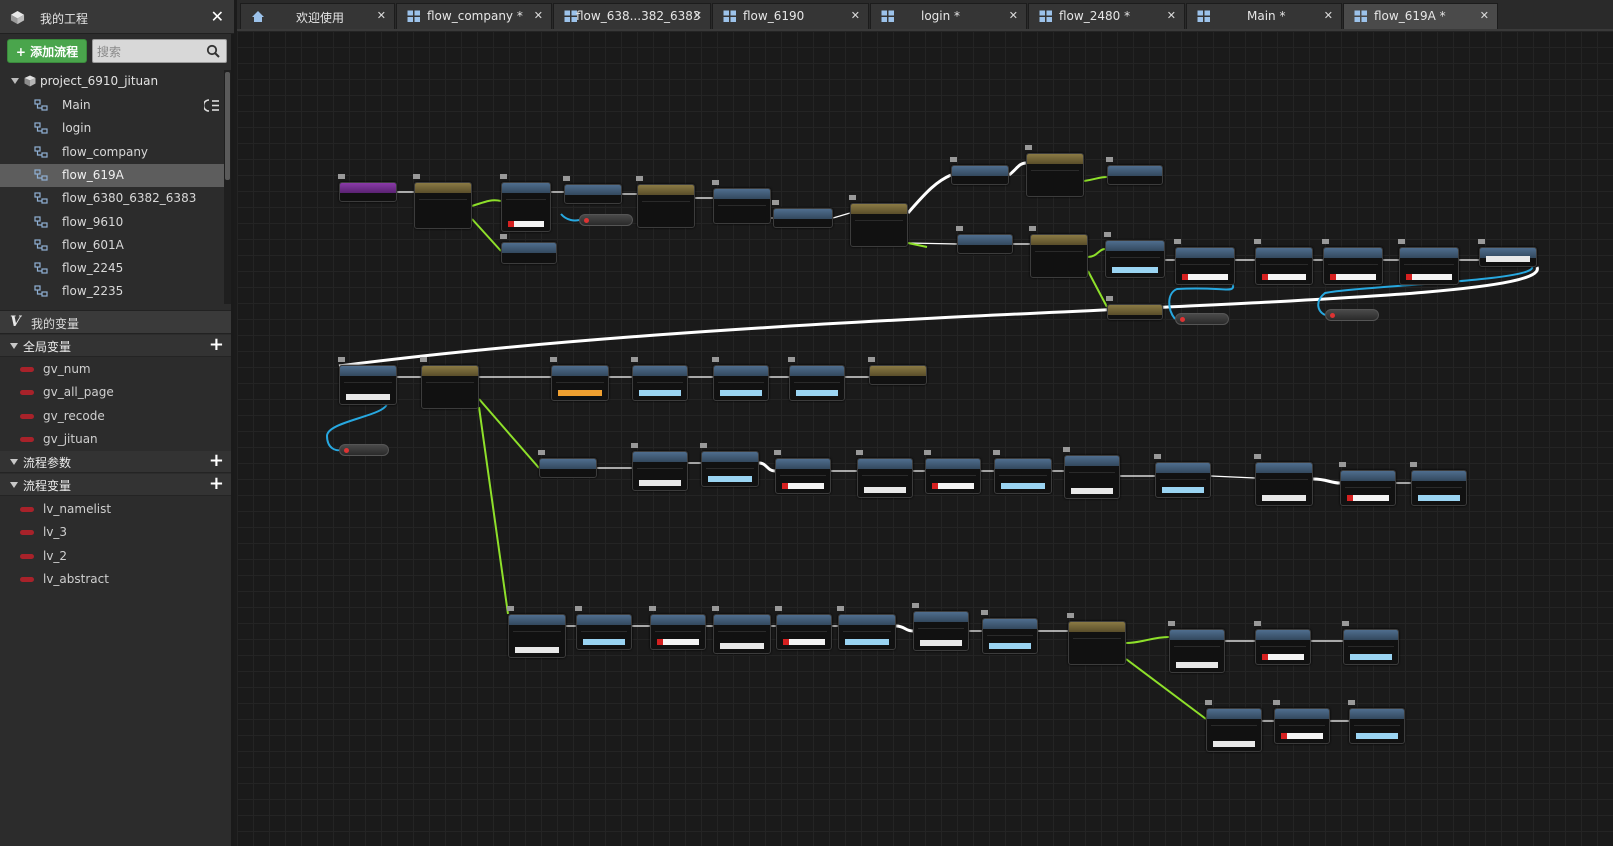 The image size is (1613, 846). Describe the element at coordinates (115, 416) in the screenshot. I see `variable-item: gv_recode` at that location.